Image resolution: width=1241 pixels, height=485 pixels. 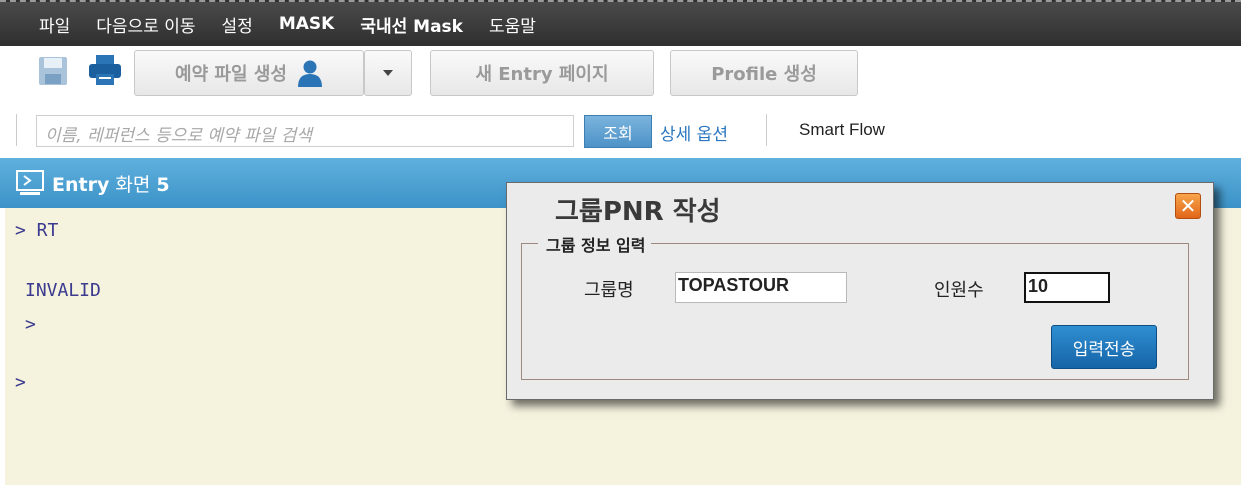 I want to click on count-input: 10, so click(x=1067, y=287).